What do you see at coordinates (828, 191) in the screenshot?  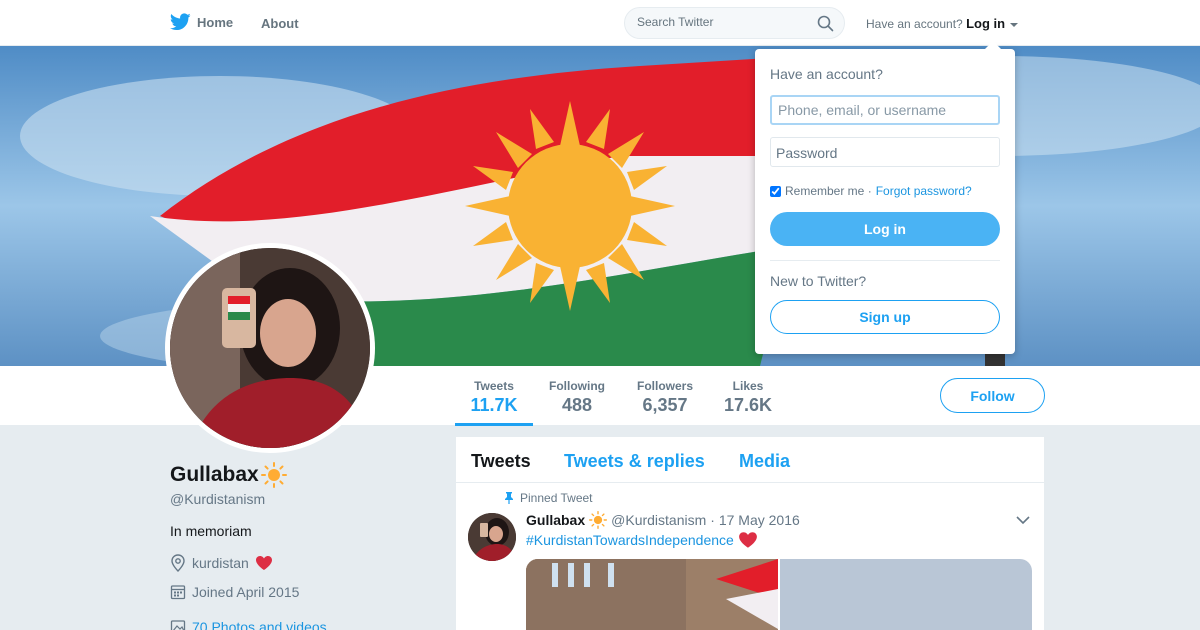 I see `remember-label: Remember me ·` at bounding box center [828, 191].